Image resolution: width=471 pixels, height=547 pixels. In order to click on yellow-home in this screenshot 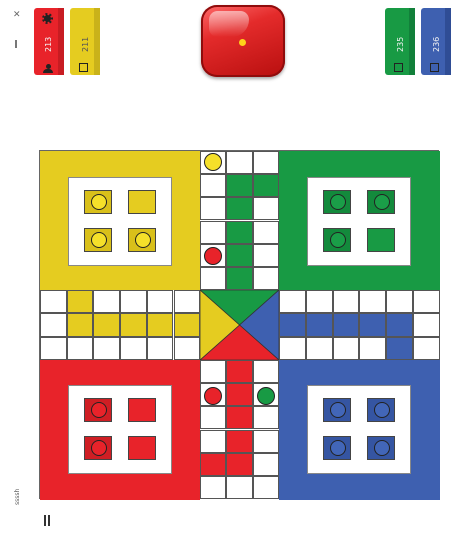, I will do `click(120, 220)`.